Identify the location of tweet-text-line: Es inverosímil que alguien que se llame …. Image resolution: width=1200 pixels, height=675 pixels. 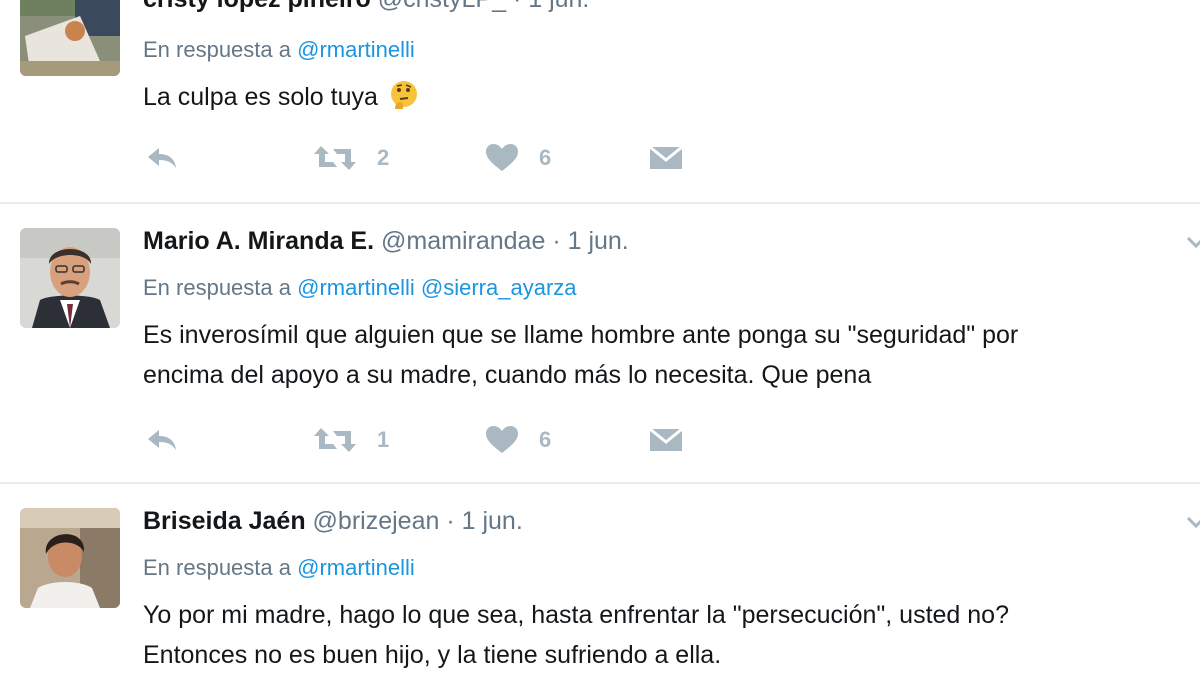
(581, 335).